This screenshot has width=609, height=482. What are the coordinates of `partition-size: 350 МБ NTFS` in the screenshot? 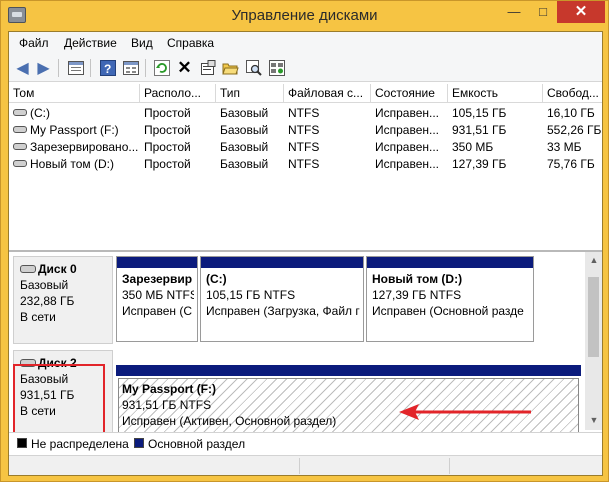 It's located at (158, 295).